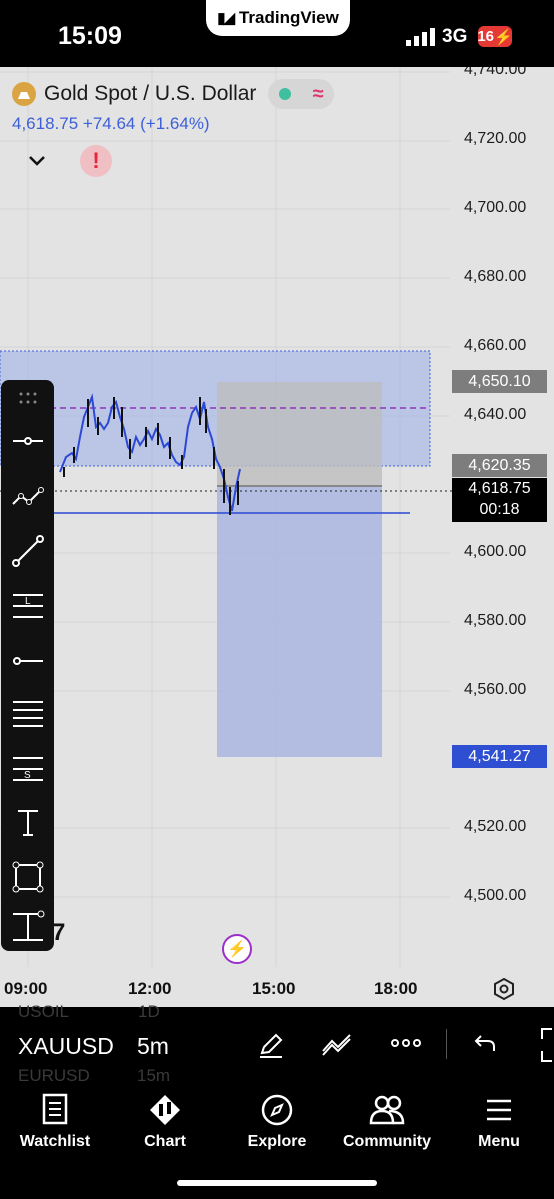  I want to click on network-type: 3G, so click(455, 36).